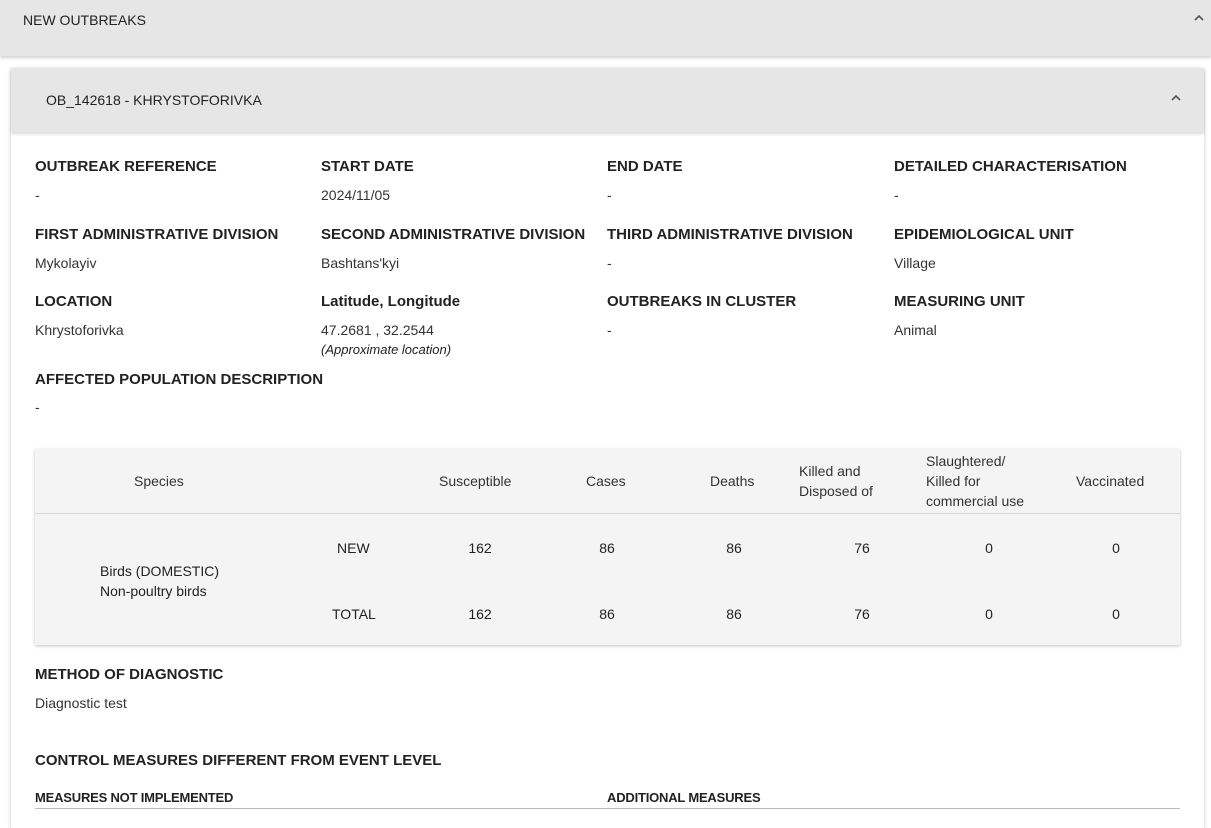 The width and height of the screenshot is (1211, 828). I want to click on lat-long-label: Latitude, Longitude, so click(391, 301).